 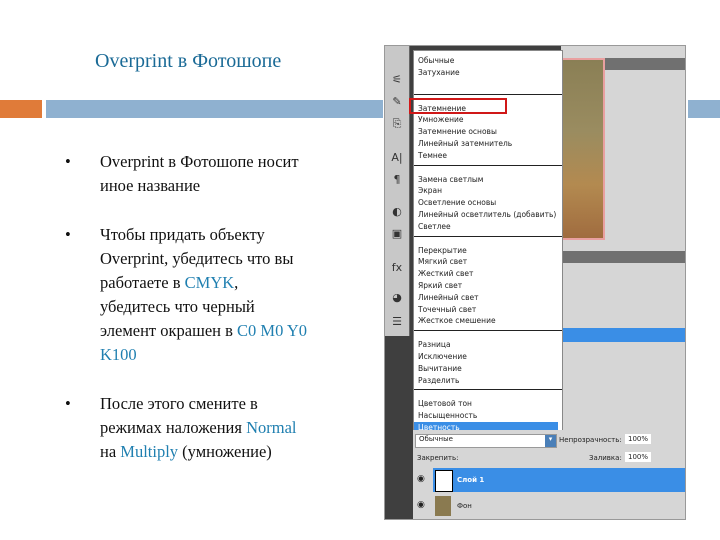 What do you see at coordinates (488, 226) in the screenshot?
I see `menu-item: Светлее` at bounding box center [488, 226].